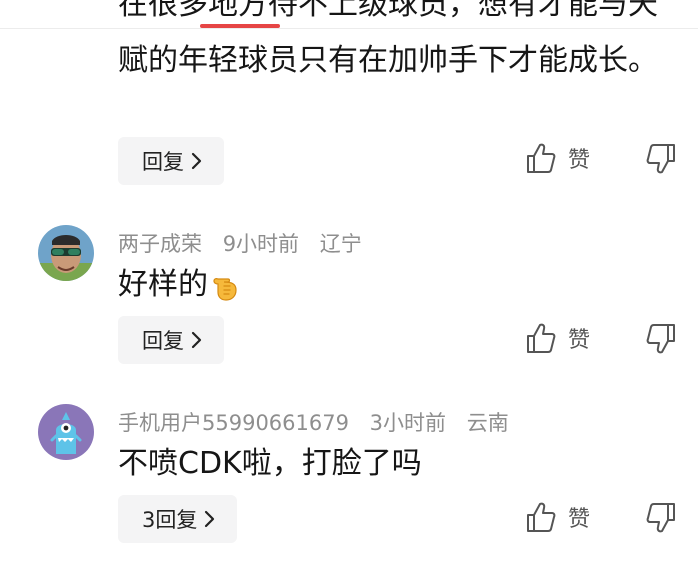  Describe the element at coordinates (233, 423) in the screenshot. I see `username: 手机用户55990661679` at that location.